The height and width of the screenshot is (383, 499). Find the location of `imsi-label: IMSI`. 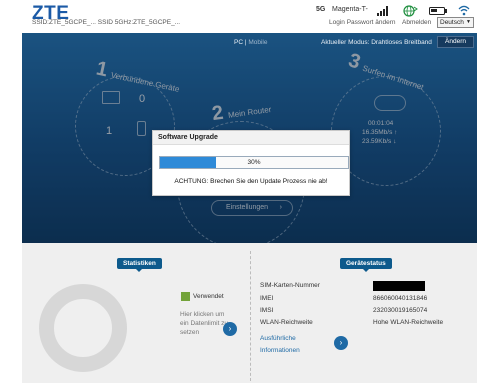

imsi-label: IMSI is located at coordinates (267, 310).